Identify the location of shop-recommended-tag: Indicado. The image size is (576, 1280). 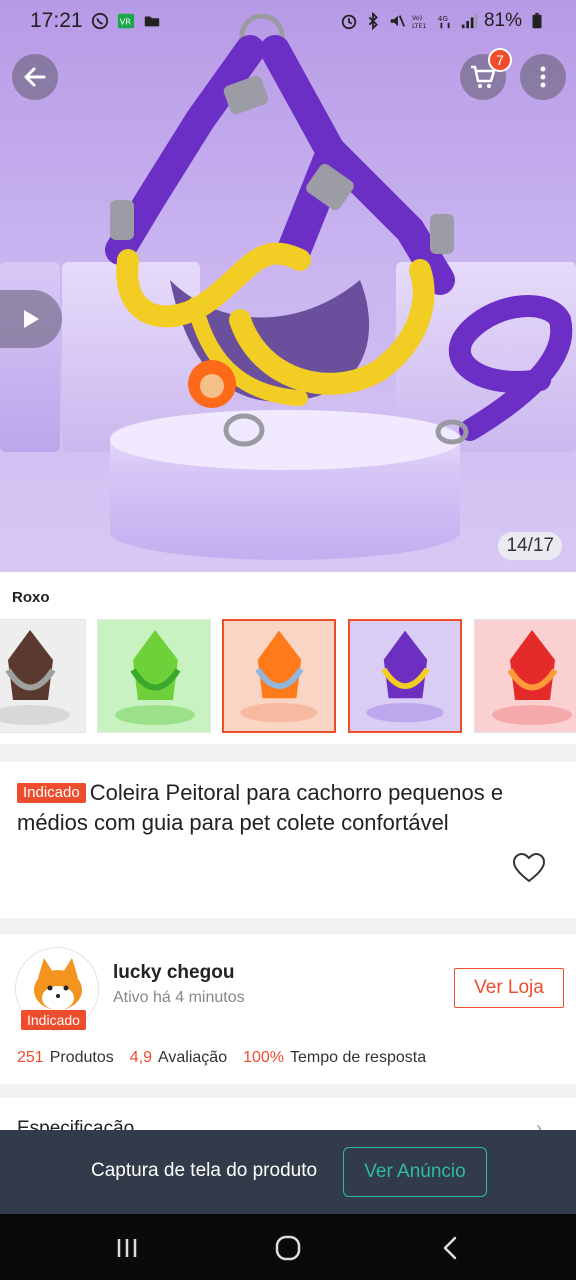
(53, 1020).